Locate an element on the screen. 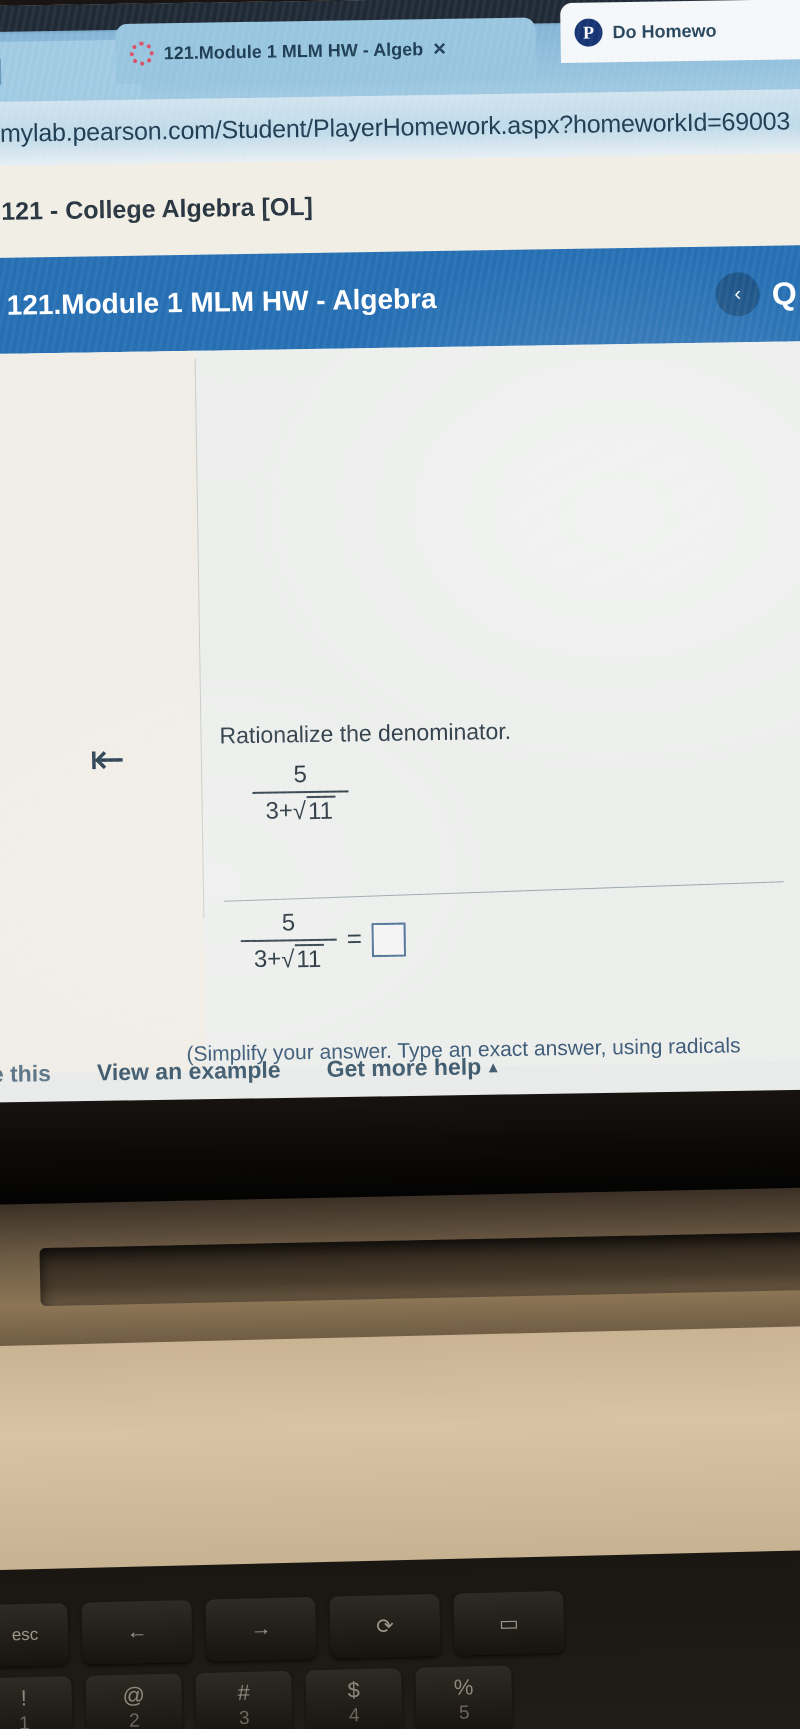 Image resolution: width=800 pixels, height=1729 pixels. answer-fraction-numerator: 5 is located at coordinates (288, 923).